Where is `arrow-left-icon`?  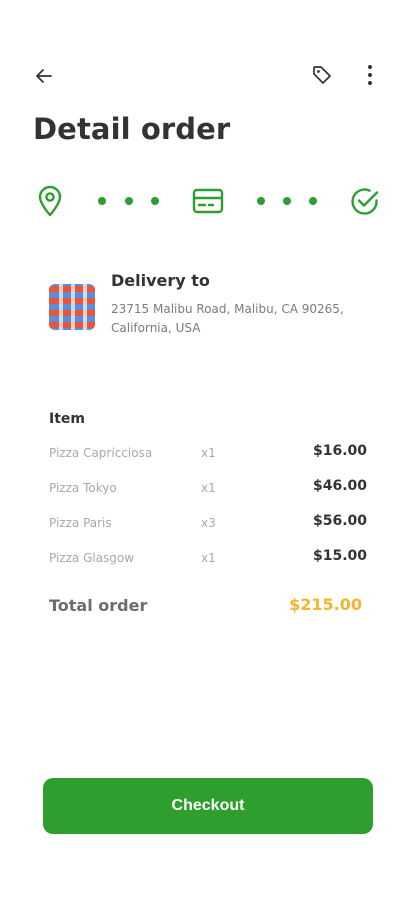 arrow-left-icon is located at coordinates (44, 76).